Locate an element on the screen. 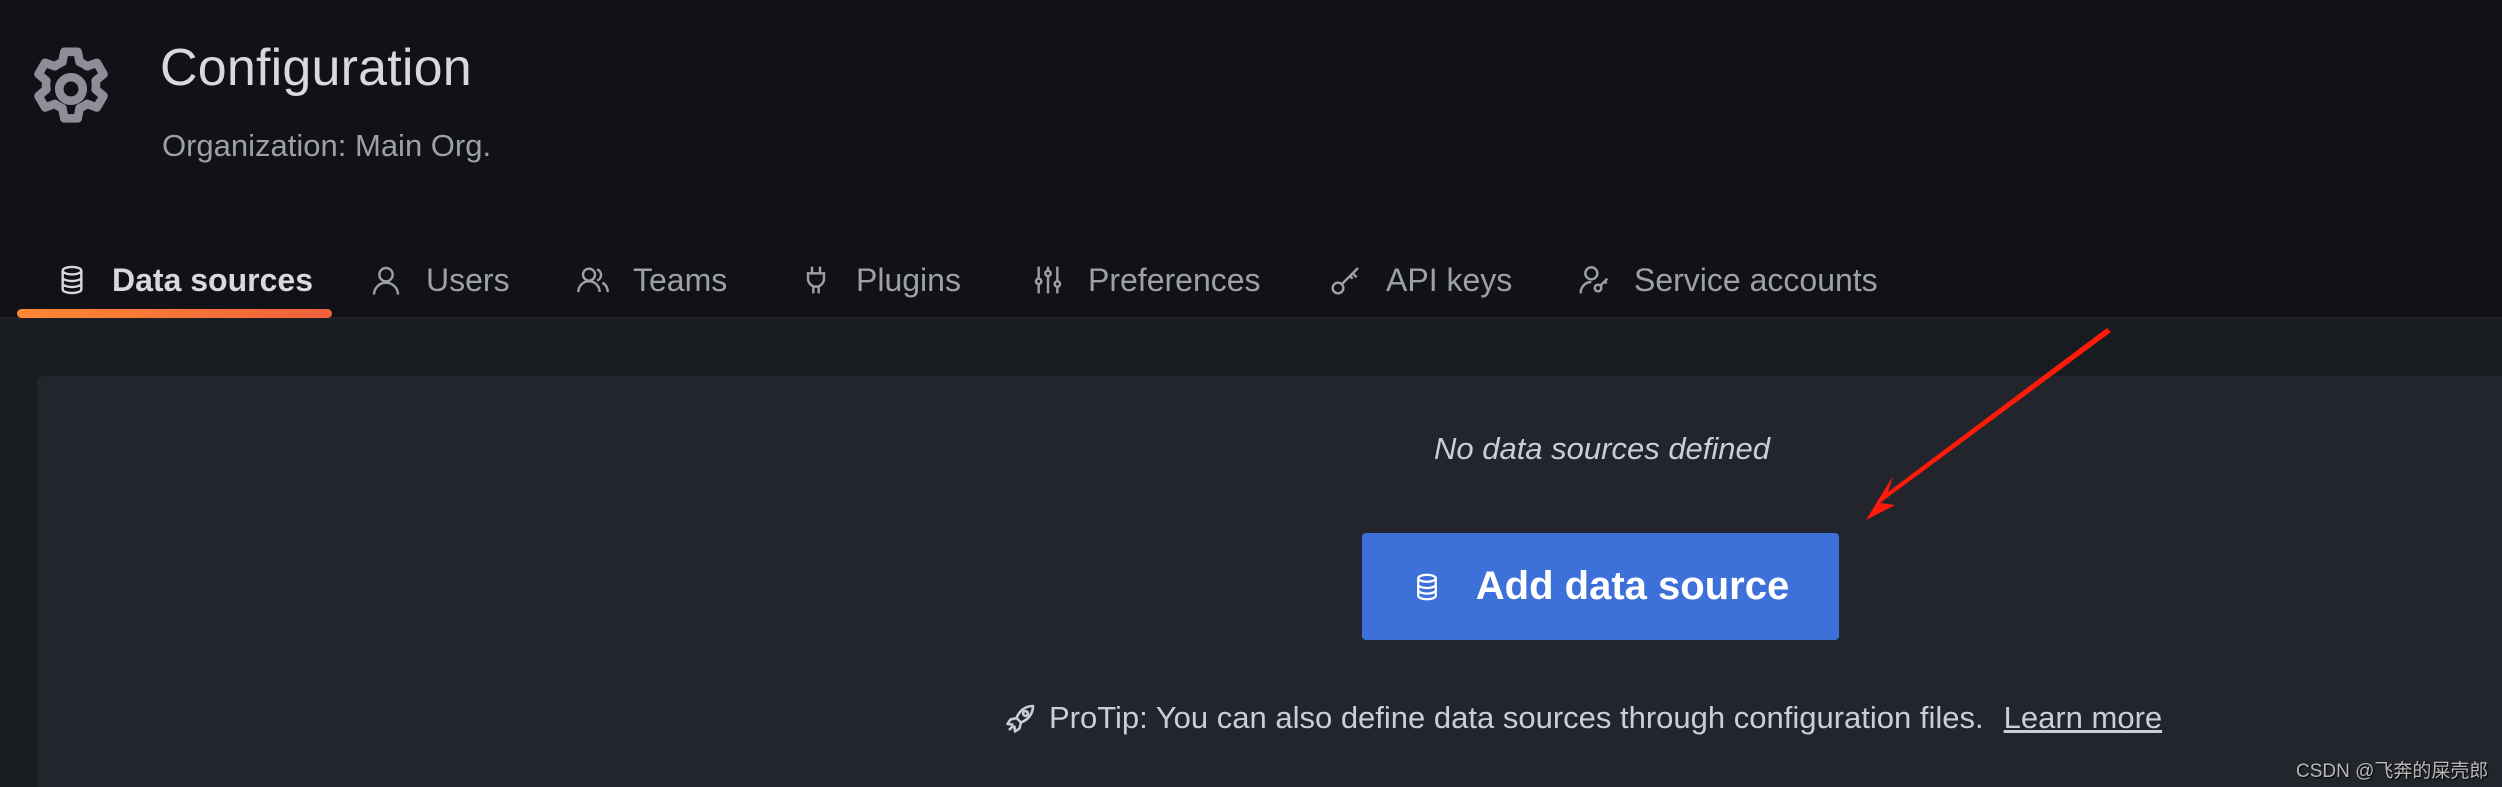  rocket-icon is located at coordinates (1020, 718).